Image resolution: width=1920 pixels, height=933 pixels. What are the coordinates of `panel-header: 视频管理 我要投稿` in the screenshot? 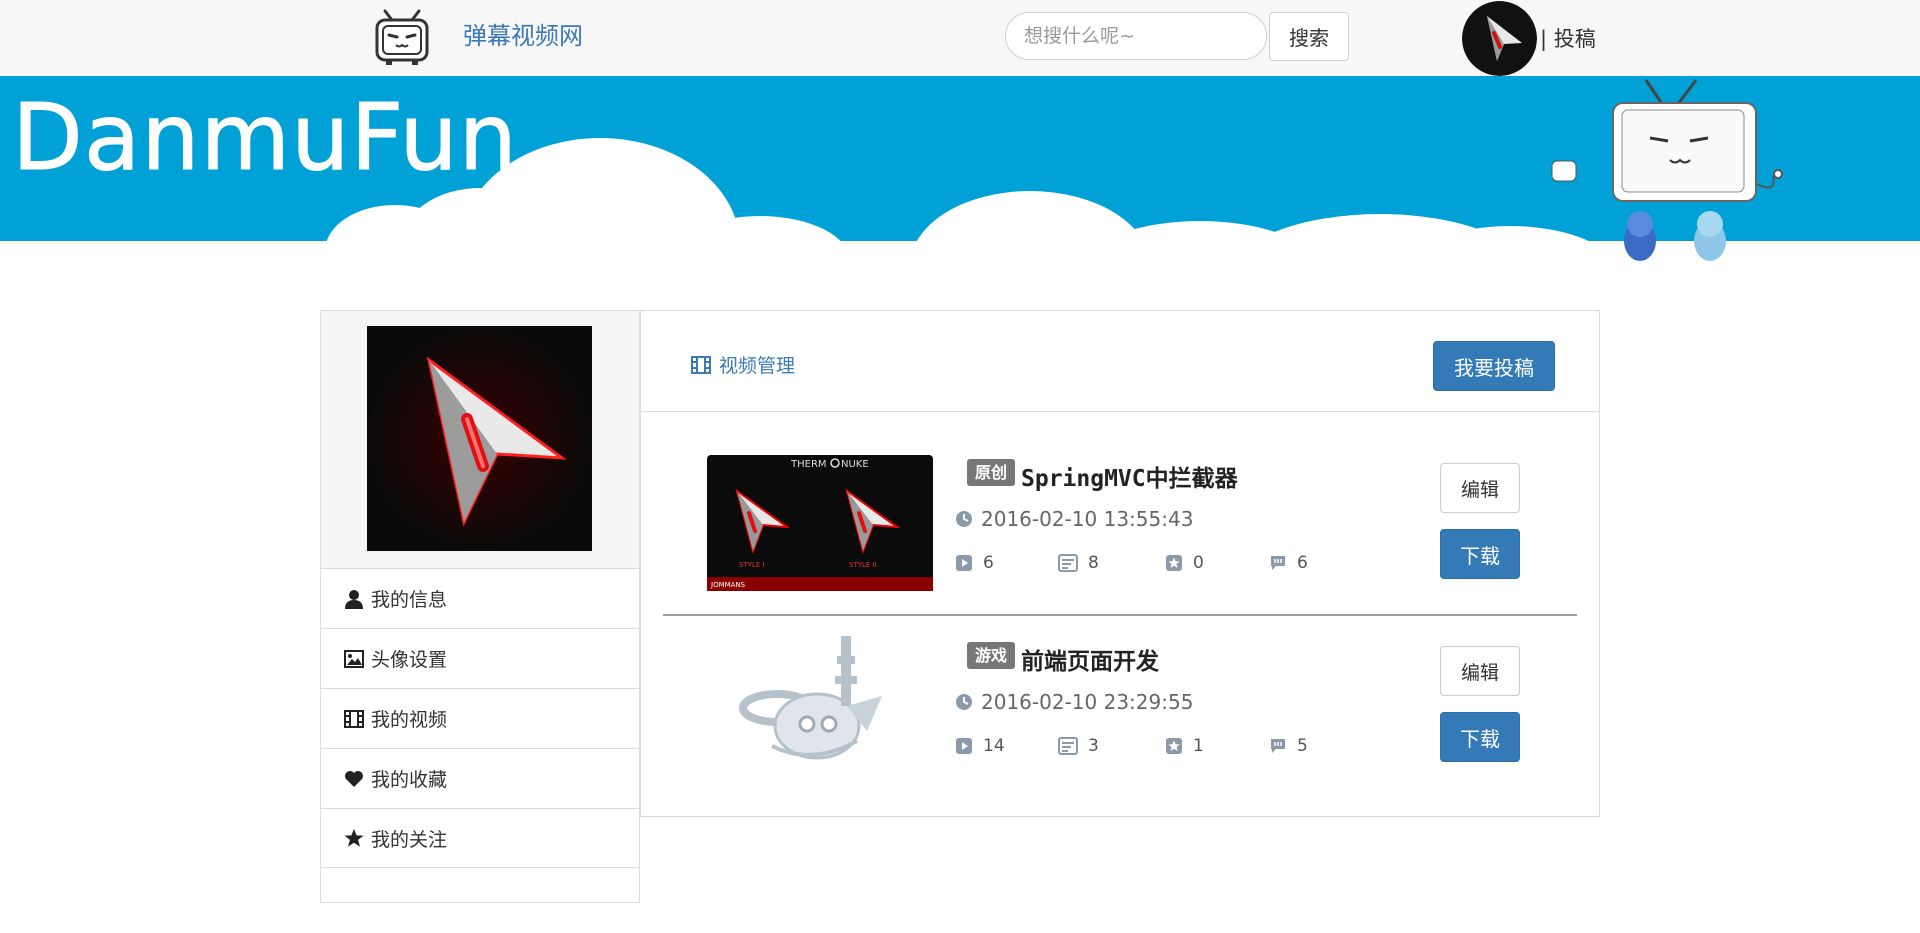 It's located at (1120, 361).